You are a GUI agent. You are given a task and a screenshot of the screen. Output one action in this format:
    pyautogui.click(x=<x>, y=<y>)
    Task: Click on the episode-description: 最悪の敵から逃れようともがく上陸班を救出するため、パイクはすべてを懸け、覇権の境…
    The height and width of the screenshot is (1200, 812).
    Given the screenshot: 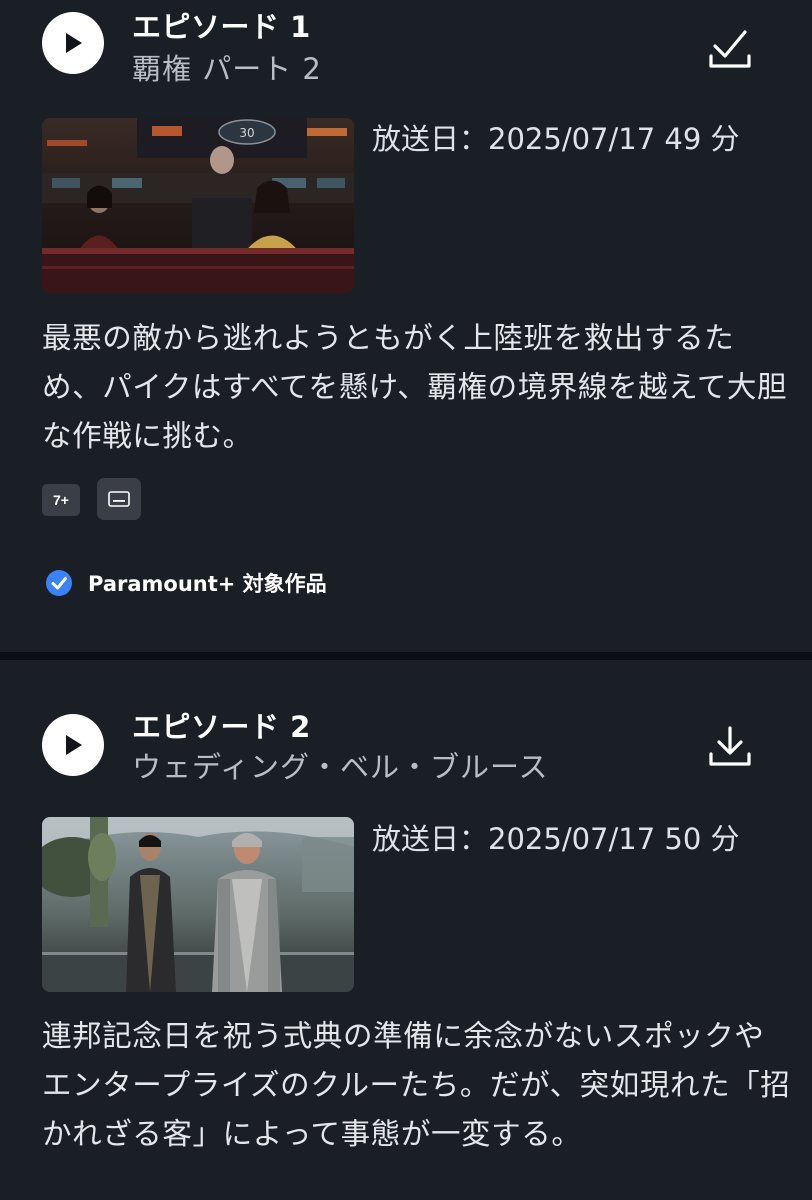 What is the action you would take?
    pyautogui.click(x=415, y=387)
    